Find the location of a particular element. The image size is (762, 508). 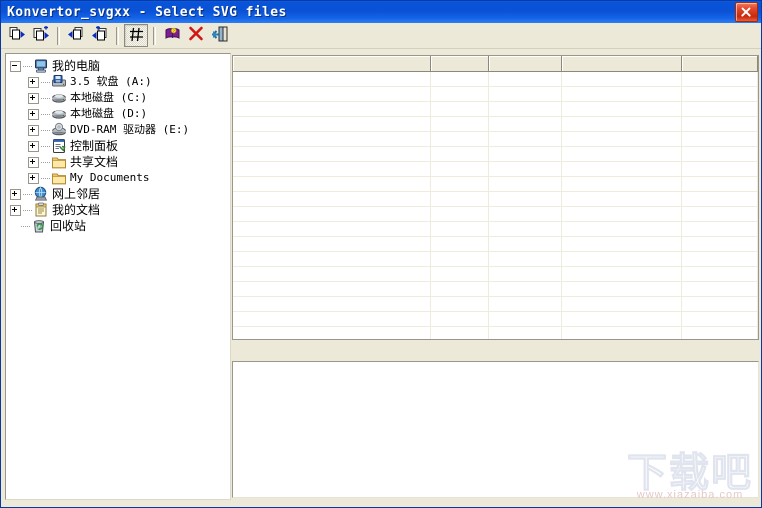

tree-collapse-icon is located at coordinates (15, 66).